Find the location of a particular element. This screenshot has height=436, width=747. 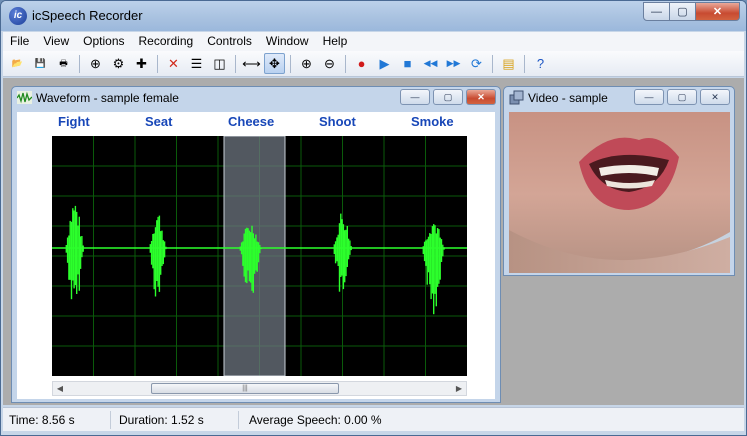

word-label-shoot: Shoot is located at coordinates (337, 121).